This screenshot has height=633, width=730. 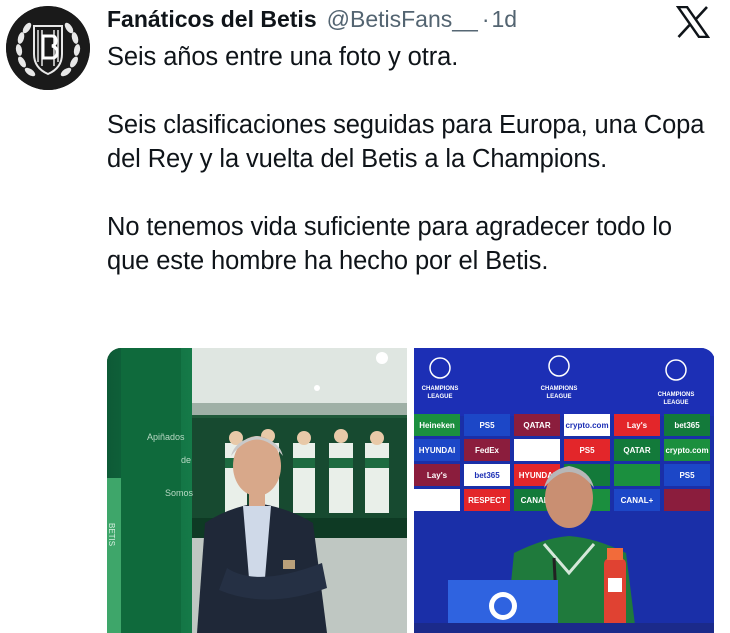 I want to click on tweet-header: Fanáticos del Betis @BetisFans__ · 1d, so click(x=312, y=21).